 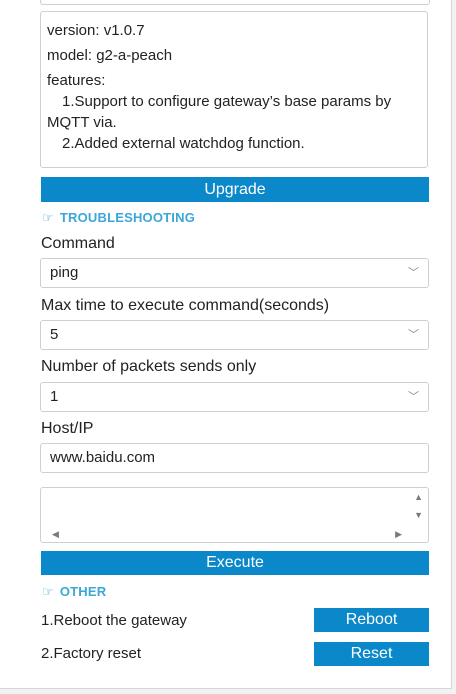 What do you see at coordinates (234, 515) in the screenshot?
I see `command-output-textarea: ▲ ▼ ◀ ▶` at bounding box center [234, 515].